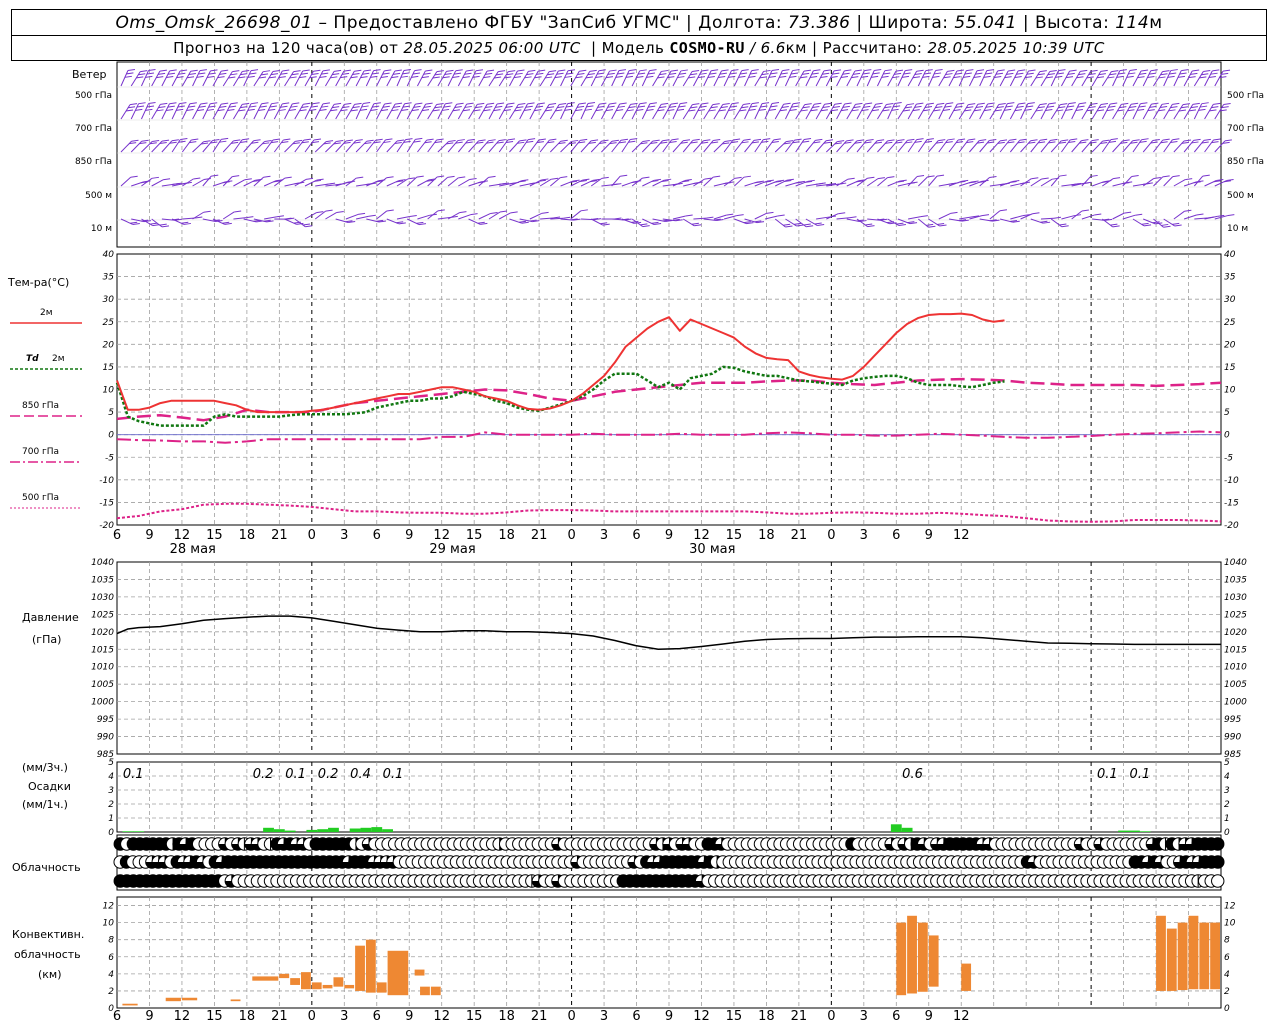 The image size is (1280, 1024). Describe the element at coordinates (1230, 368) in the screenshot. I see `temp-ytick-right: 15` at that location.